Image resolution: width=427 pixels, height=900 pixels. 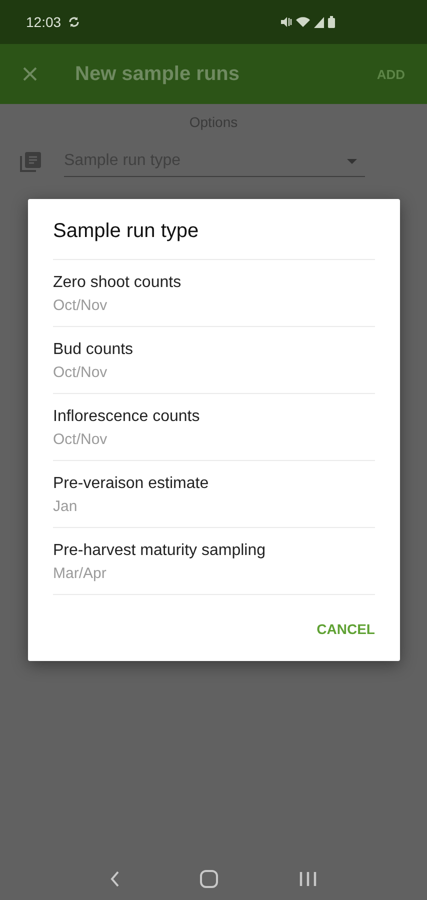 I want to click on list-icon, so click(x=31, y=161).